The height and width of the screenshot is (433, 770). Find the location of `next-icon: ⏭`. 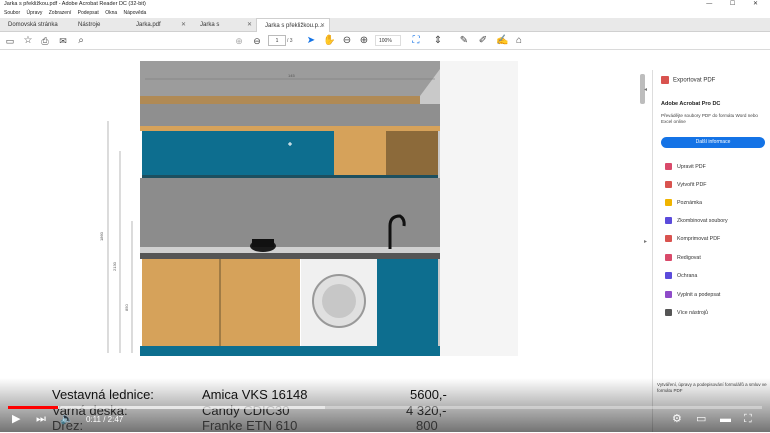

next-icon: ⏭ is located at coordinates (41, 419).